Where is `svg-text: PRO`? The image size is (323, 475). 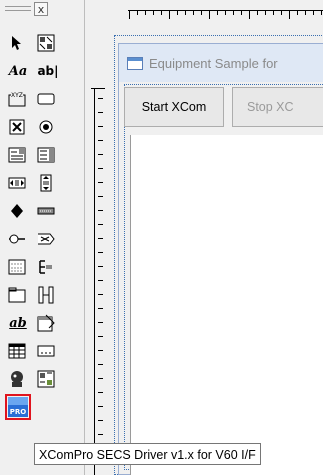 svg-text: PRO is located at coordinates (18, 412).